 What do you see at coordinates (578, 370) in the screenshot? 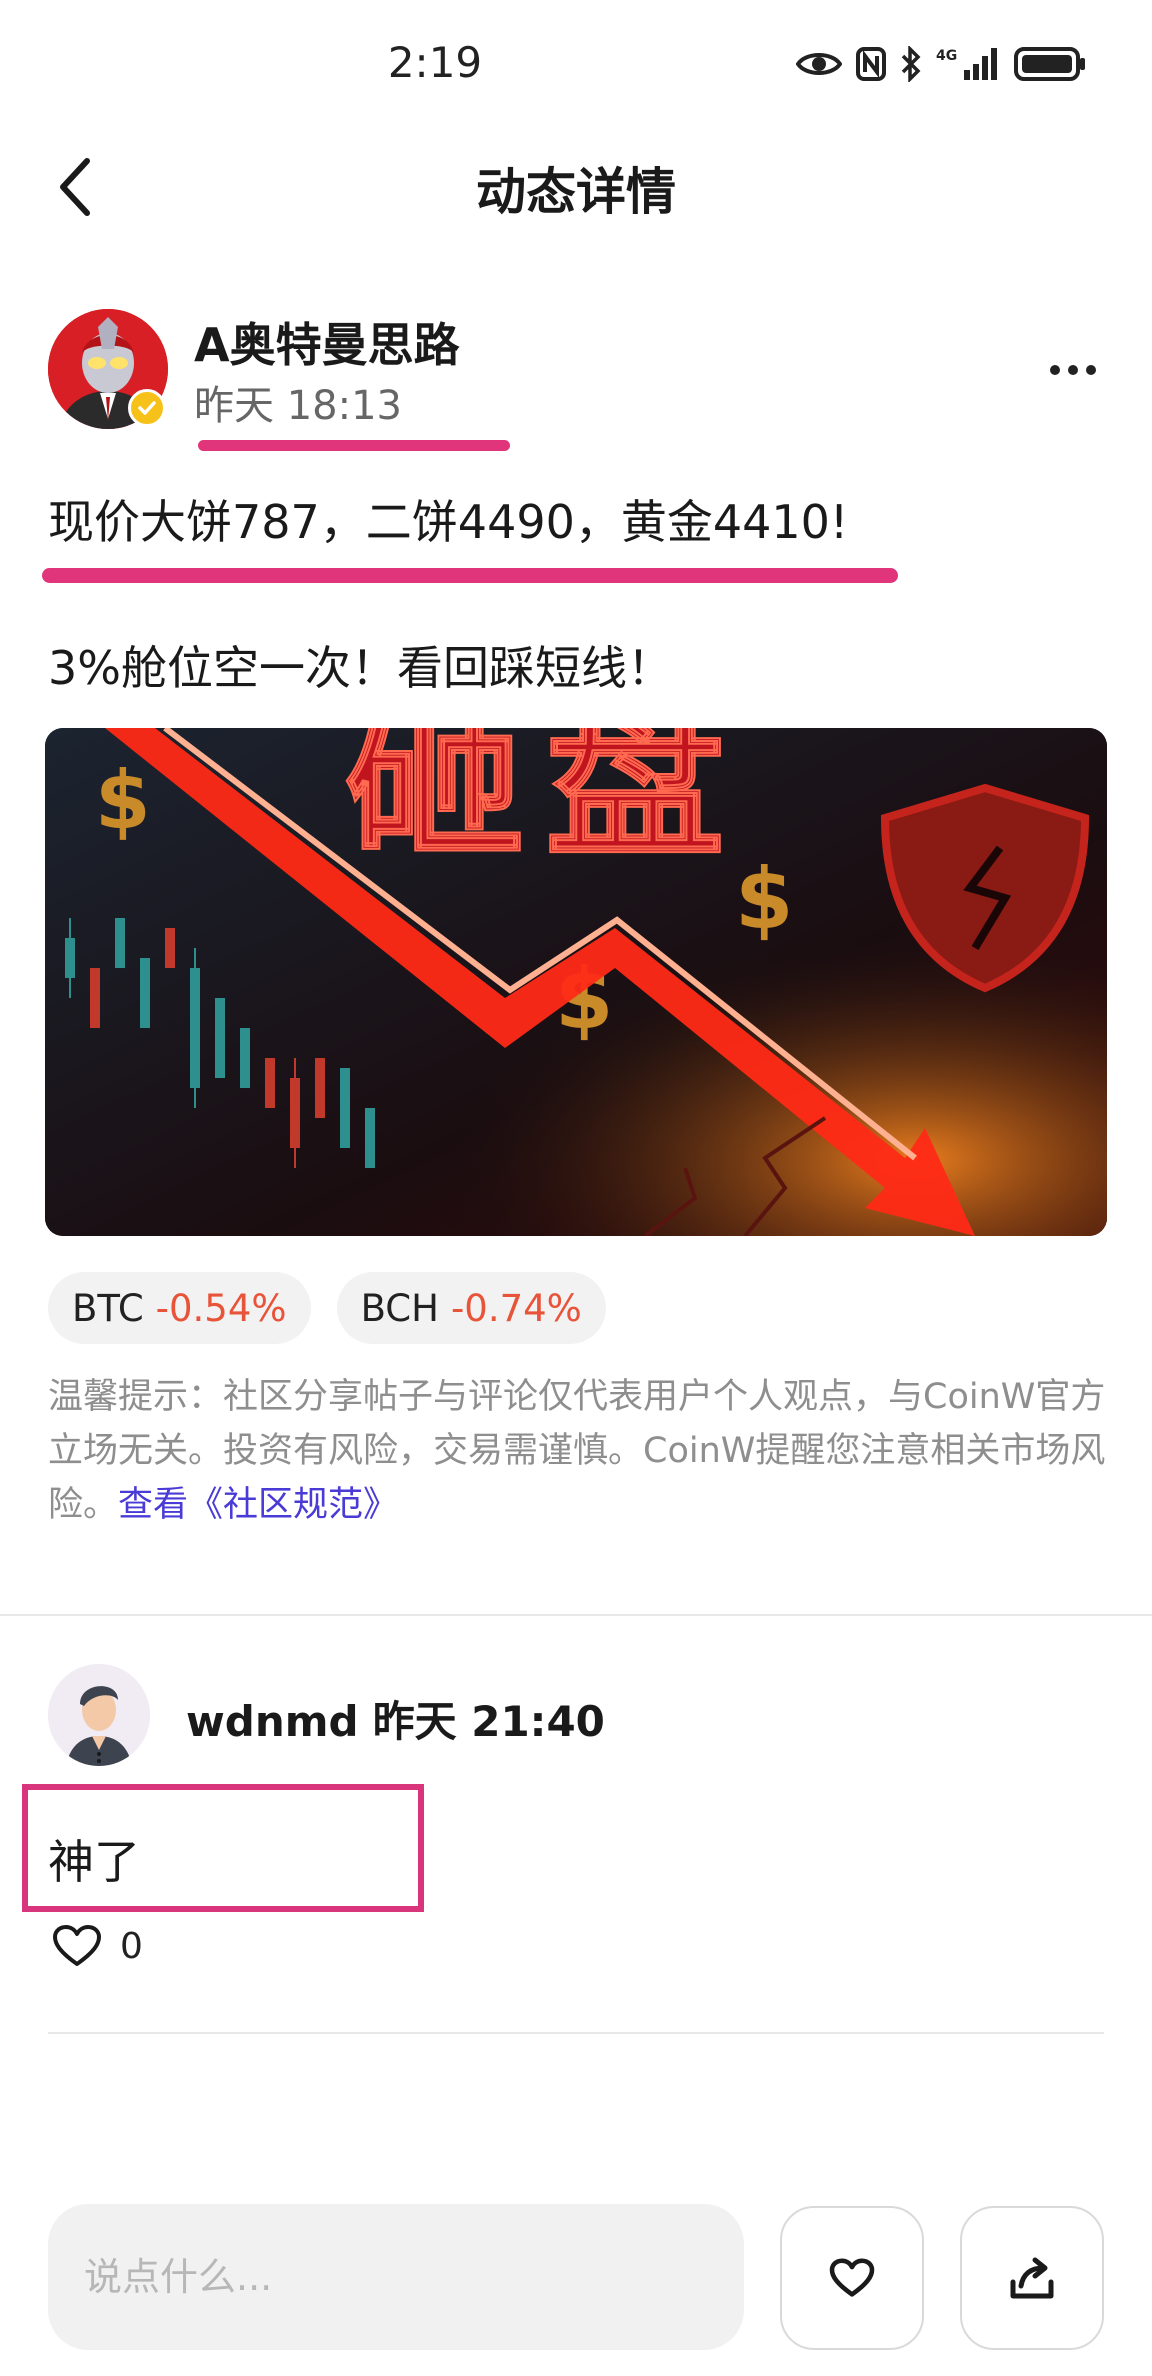
I see `post-author: A奥特曼思路 昨天 18:13` at bounding box center [578, 370].